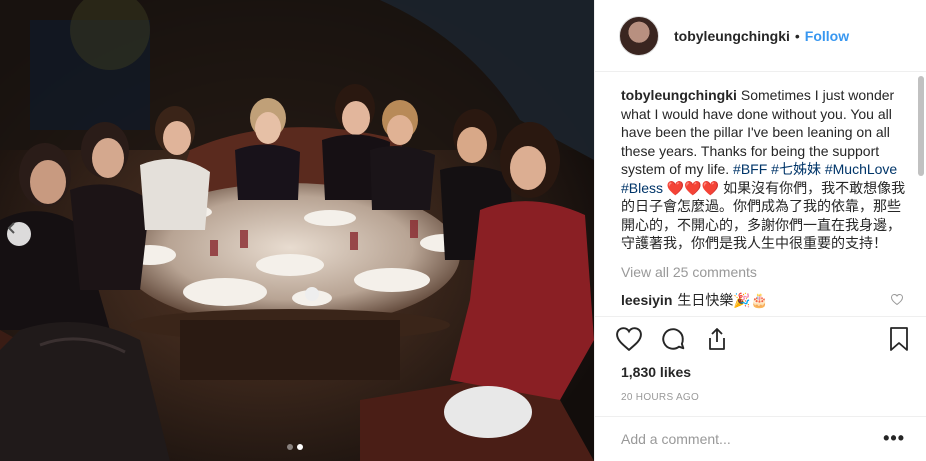 This screenshot has width=926, height=461. What do you see at coordinates (796, 169) in the screenshot?
I see `hashtag-sisters: #七姊妹` at bounding box center [796, 169].